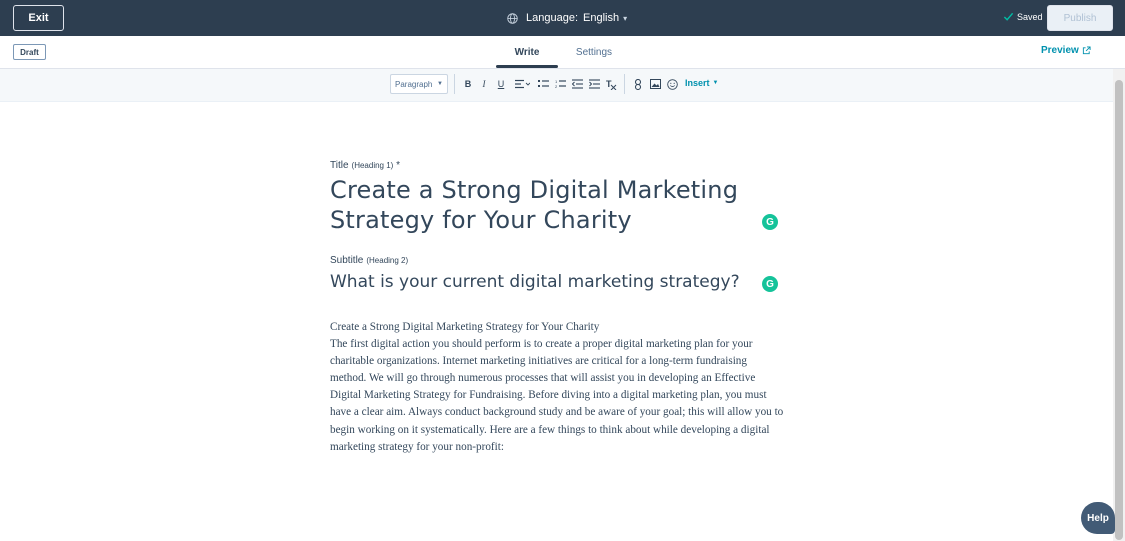  What do you see at coordinates (1060, 50) in the screenshot?
I see `preview-label: Preview` at bounding box center [1060, 50].